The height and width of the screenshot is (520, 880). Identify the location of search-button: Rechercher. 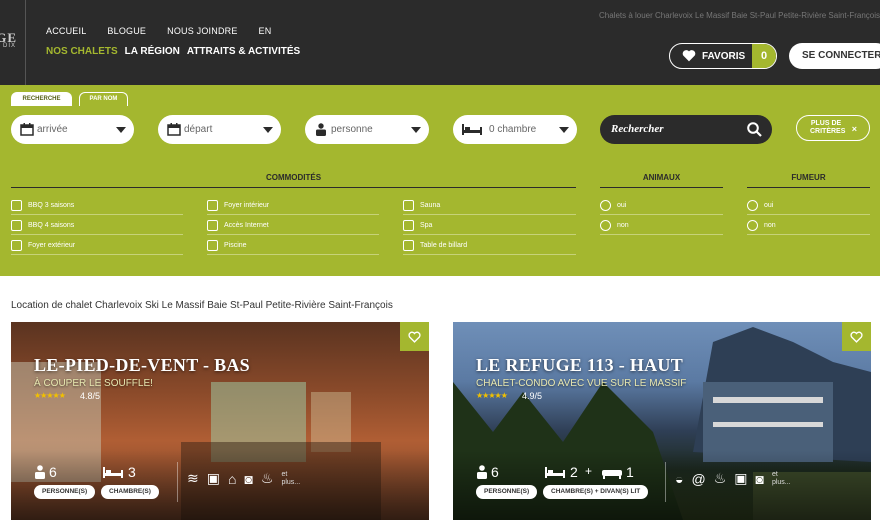
(686, 129).